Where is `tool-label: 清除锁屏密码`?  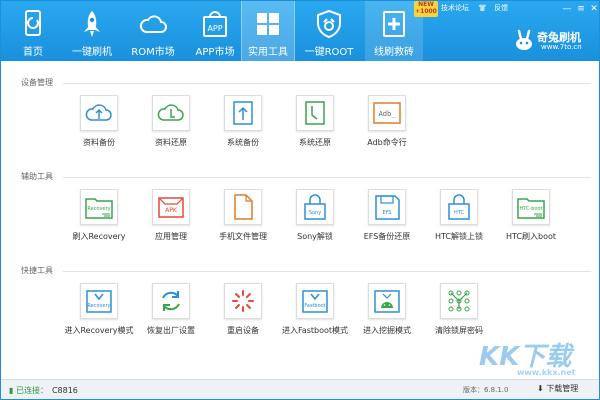
tool-label: 清除锁屏密码 is located at coordinates (459, 330).